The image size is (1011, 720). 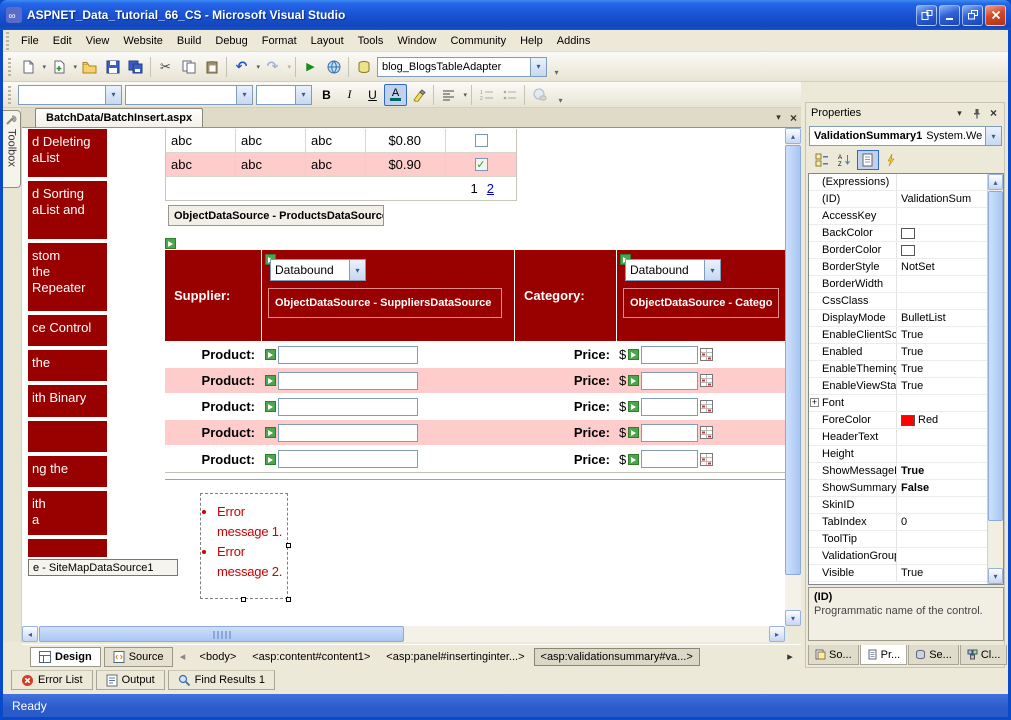 What do you see at coordinates (62, 67) in the screenshot?
I see `add-item-button` at bounding box center [62, 67].